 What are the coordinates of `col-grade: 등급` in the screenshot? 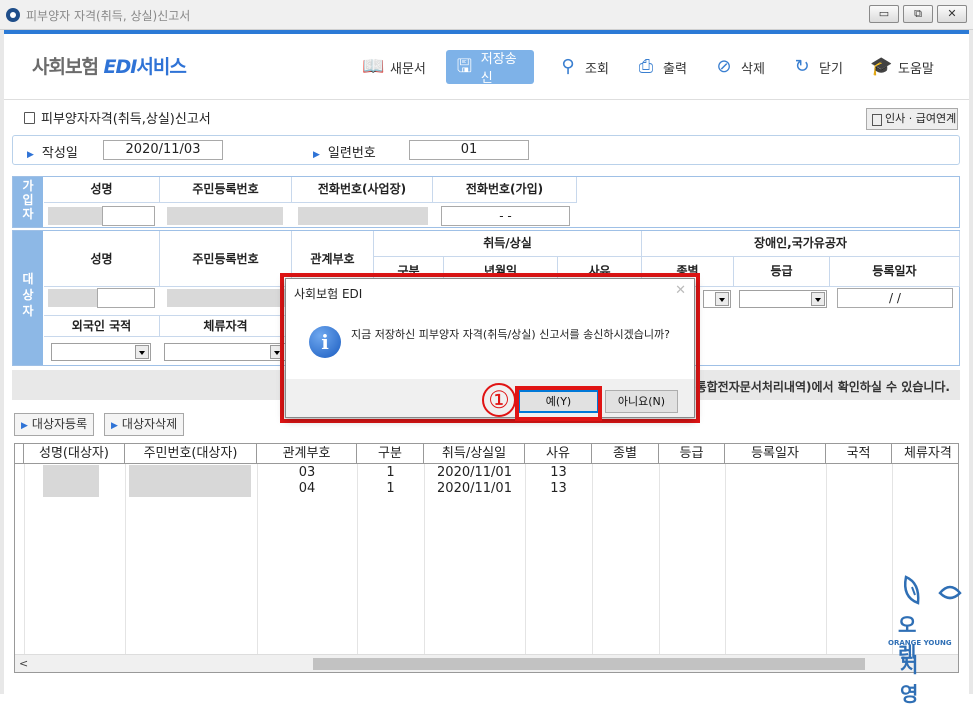 It's located at (692, 454).